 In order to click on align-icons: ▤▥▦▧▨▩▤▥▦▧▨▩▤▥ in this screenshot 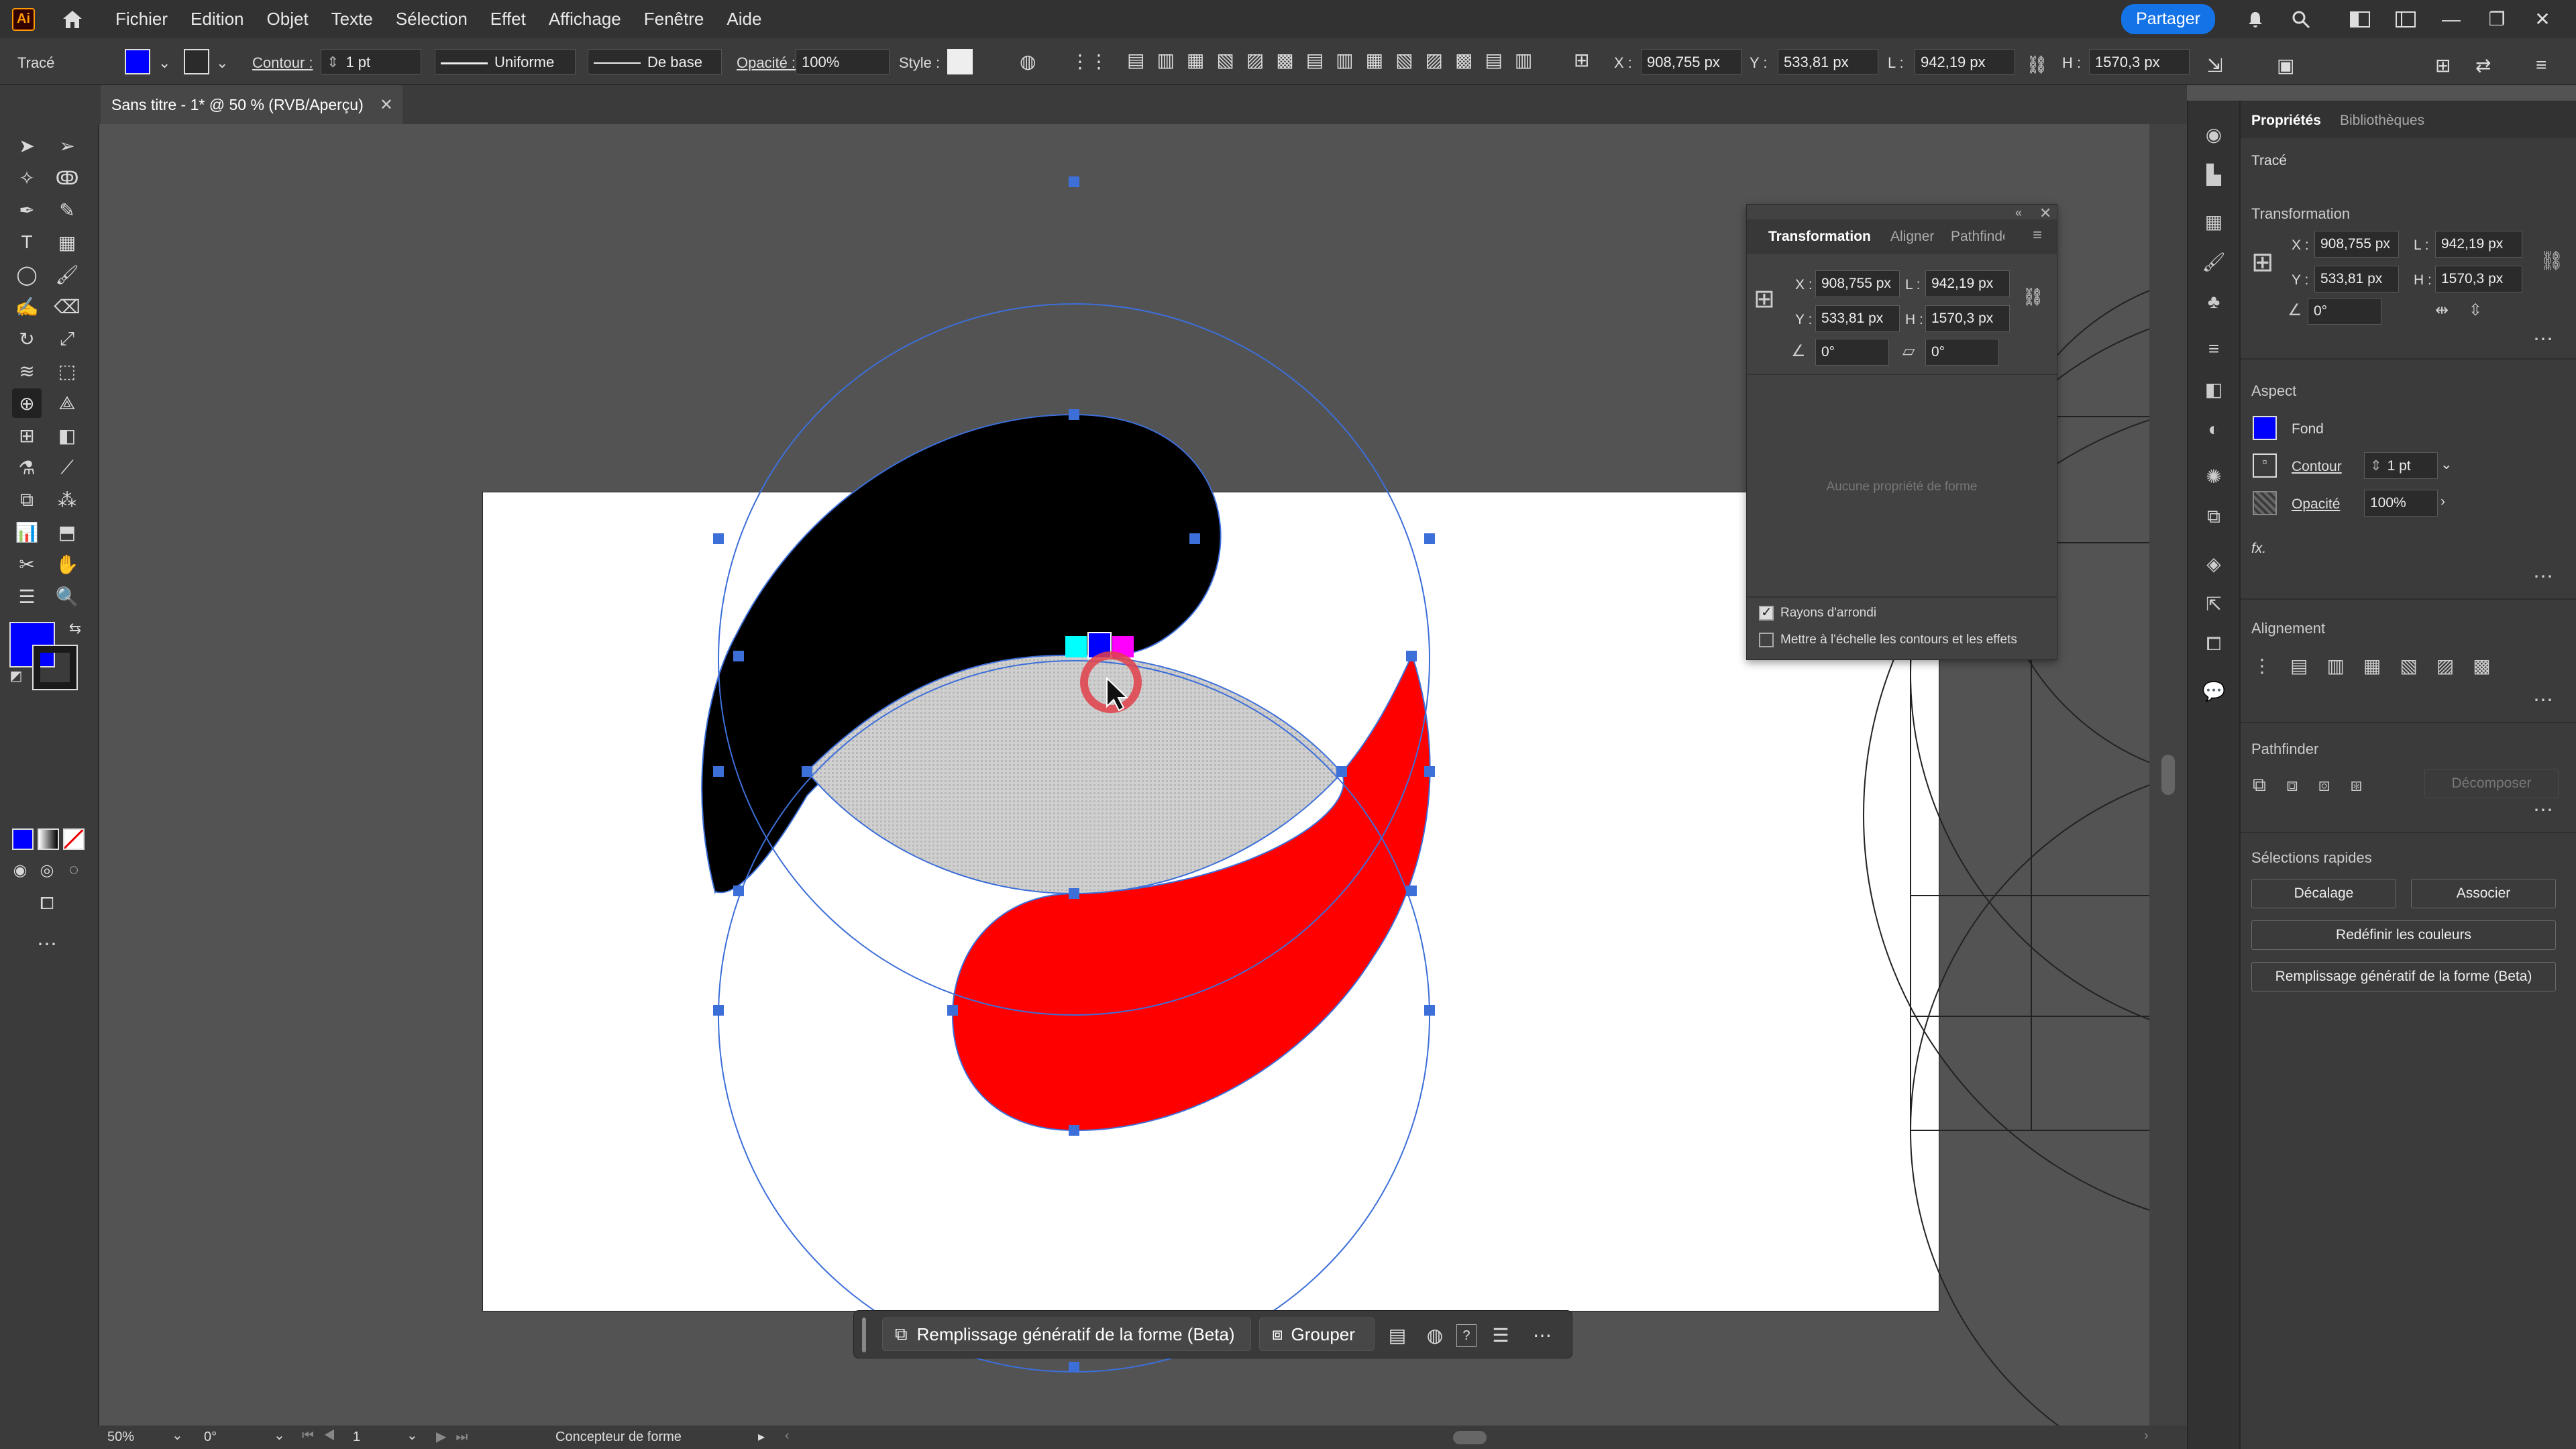, I will do `click(1335, 60)`.